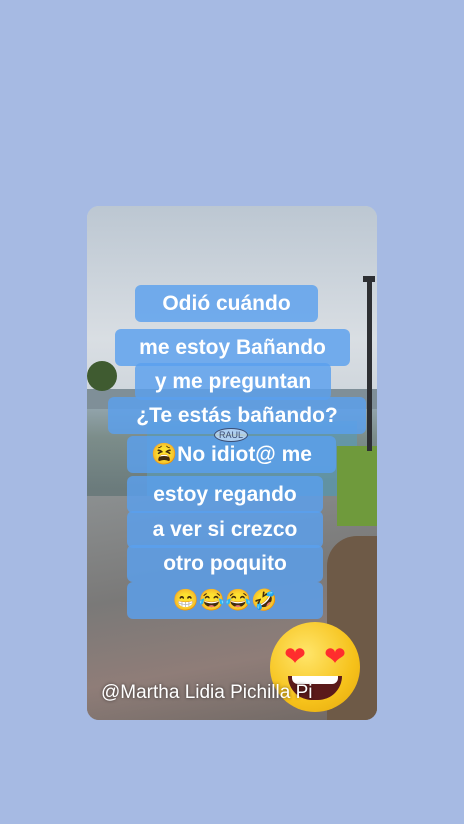  What do you see at coordinates (225, 600) in the screenshot?
I see `caption-emoji-line: 😁😂😂🤣` at bounding box center [225, 600].